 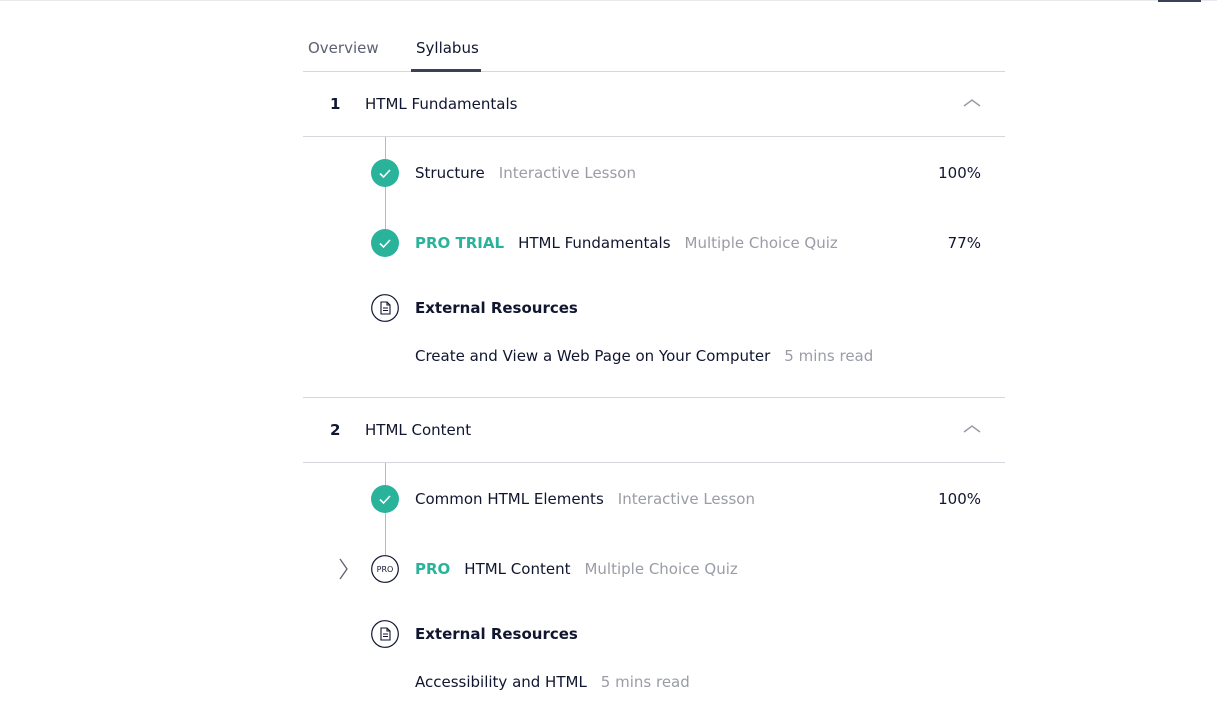 What do you see at coordinates (450, 173) in the screenshot?
I see `item-title: Structure` at bounding box center [450, 173].